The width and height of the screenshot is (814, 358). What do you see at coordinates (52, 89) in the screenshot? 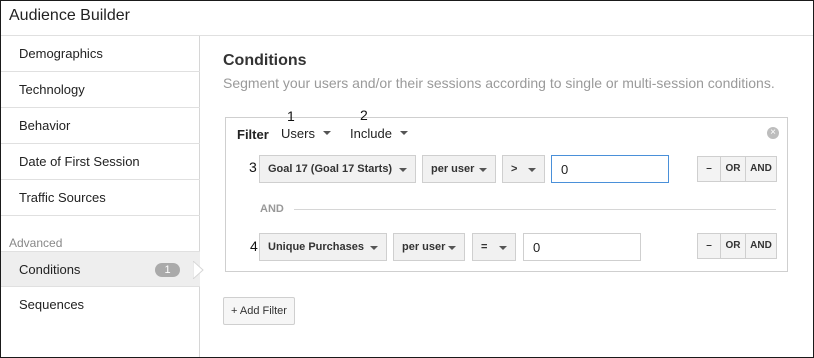
I see `sidebar-item-label: Technology` at bounding box center [52, 89].